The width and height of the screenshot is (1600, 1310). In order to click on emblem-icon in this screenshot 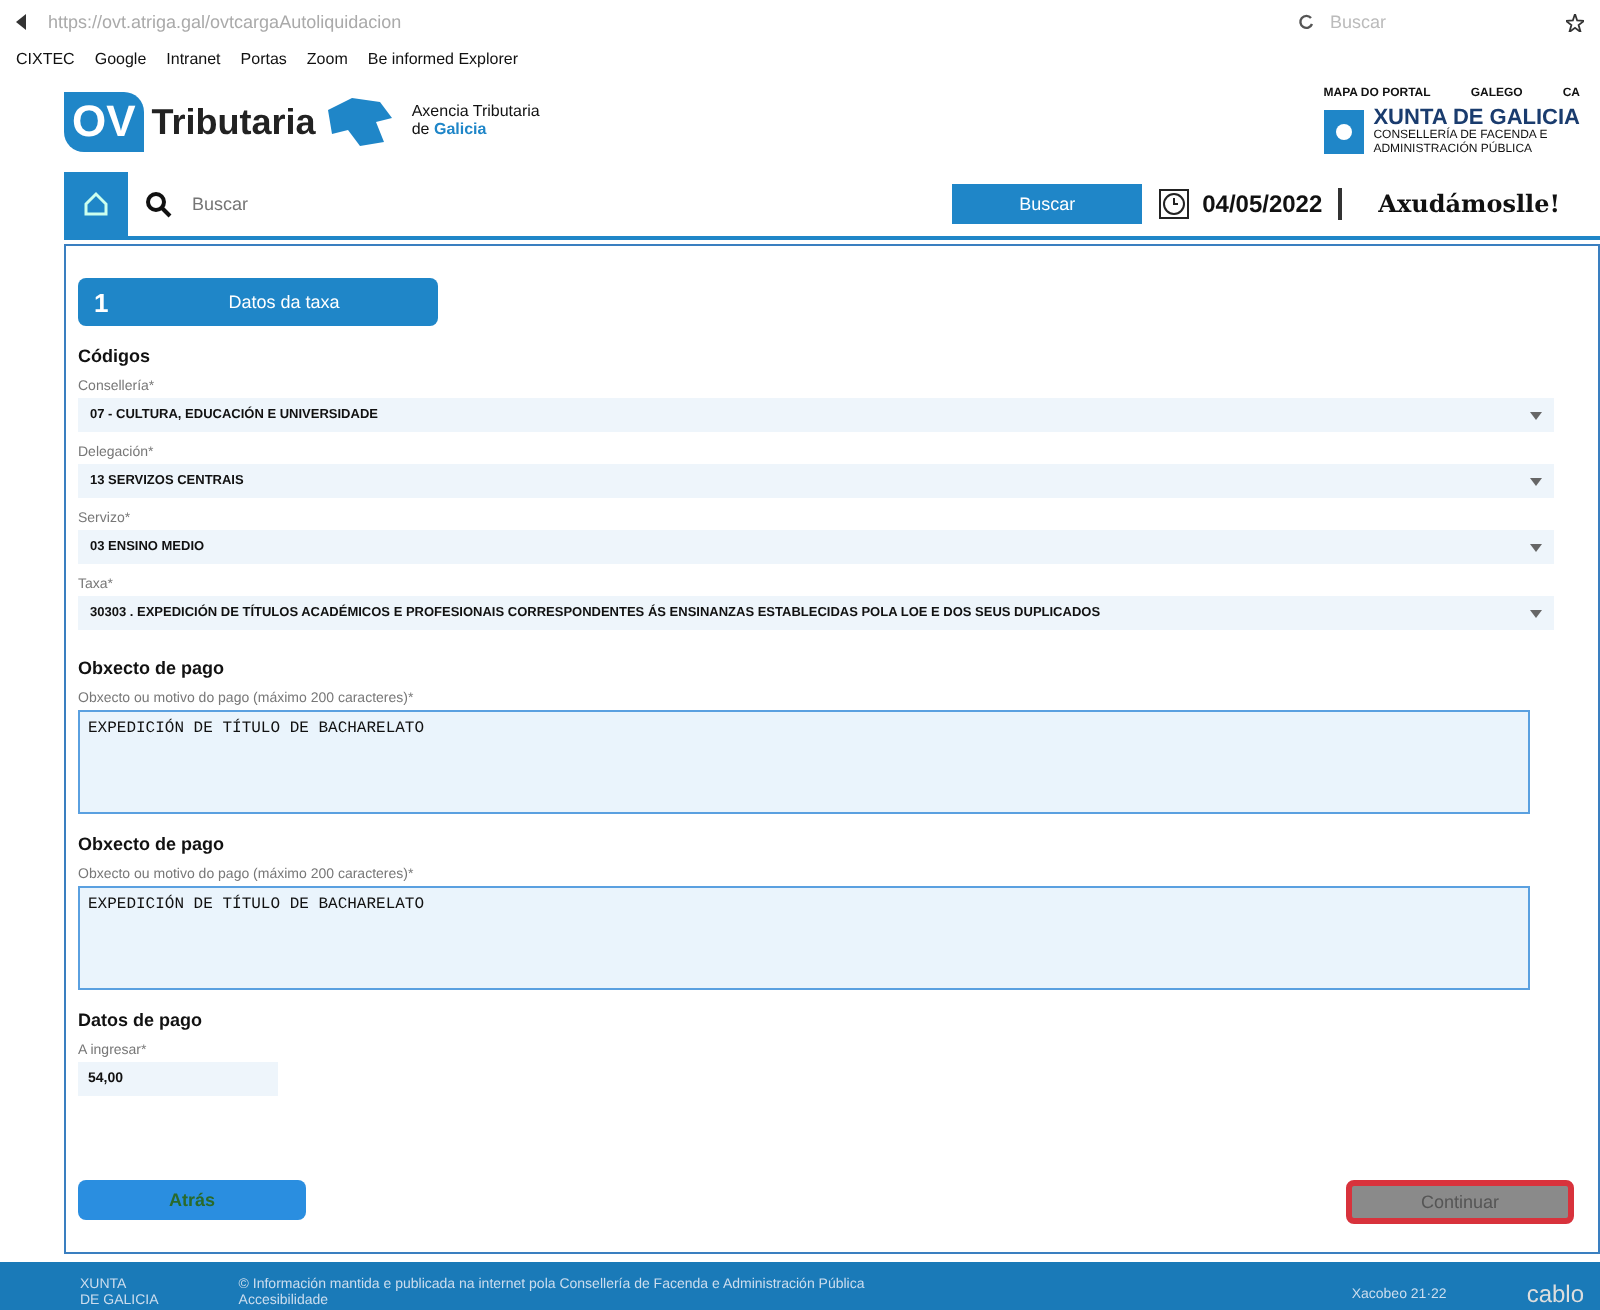, I will do `click(1343, 131)`.